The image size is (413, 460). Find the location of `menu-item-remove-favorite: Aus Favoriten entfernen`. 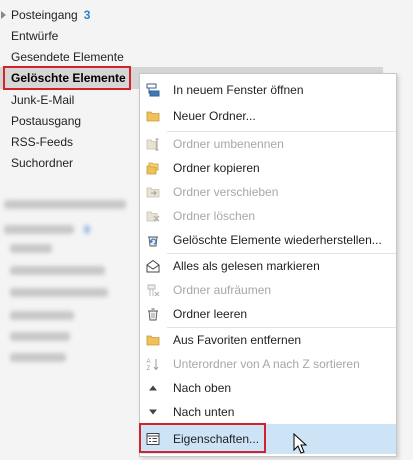

menu-item-remove-favorite: Aus Favoriten entfernen is located at coordinates (268, 340).